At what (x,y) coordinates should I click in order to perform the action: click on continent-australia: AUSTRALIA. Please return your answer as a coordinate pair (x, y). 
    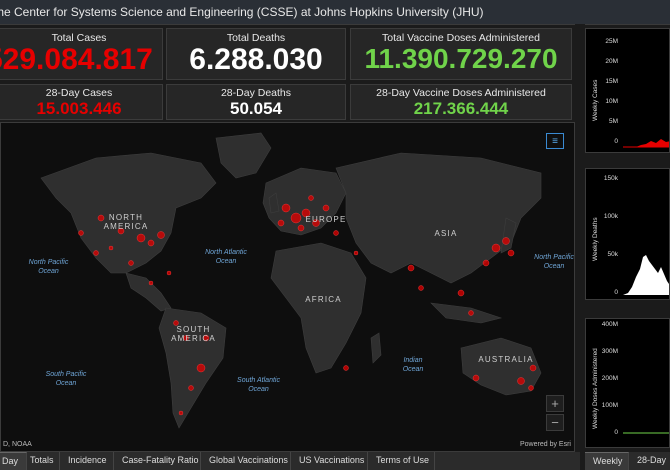
    Looking at the image, I should click on (506, 359).